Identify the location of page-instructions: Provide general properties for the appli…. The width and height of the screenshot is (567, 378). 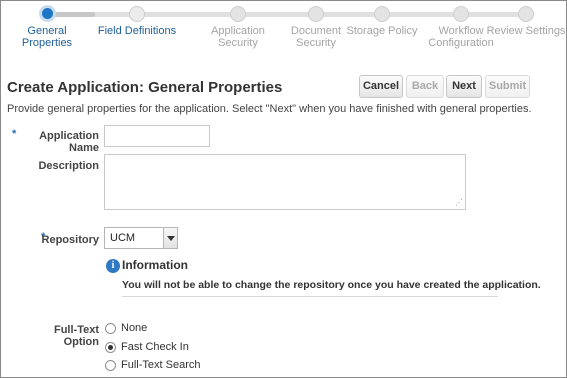
(269, 109).